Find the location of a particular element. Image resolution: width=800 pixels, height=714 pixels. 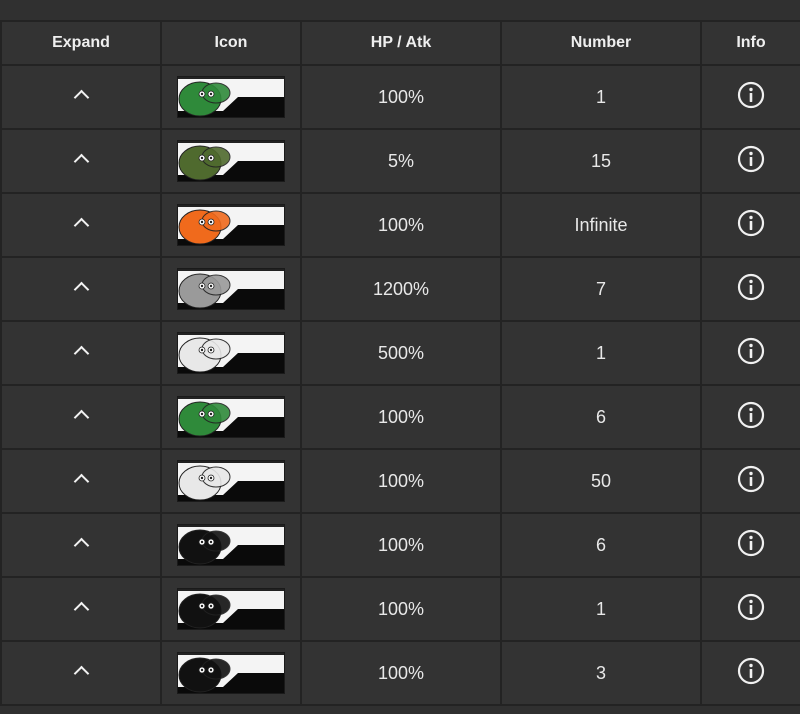

number-value: 3 is located at coordinates (601, 673).